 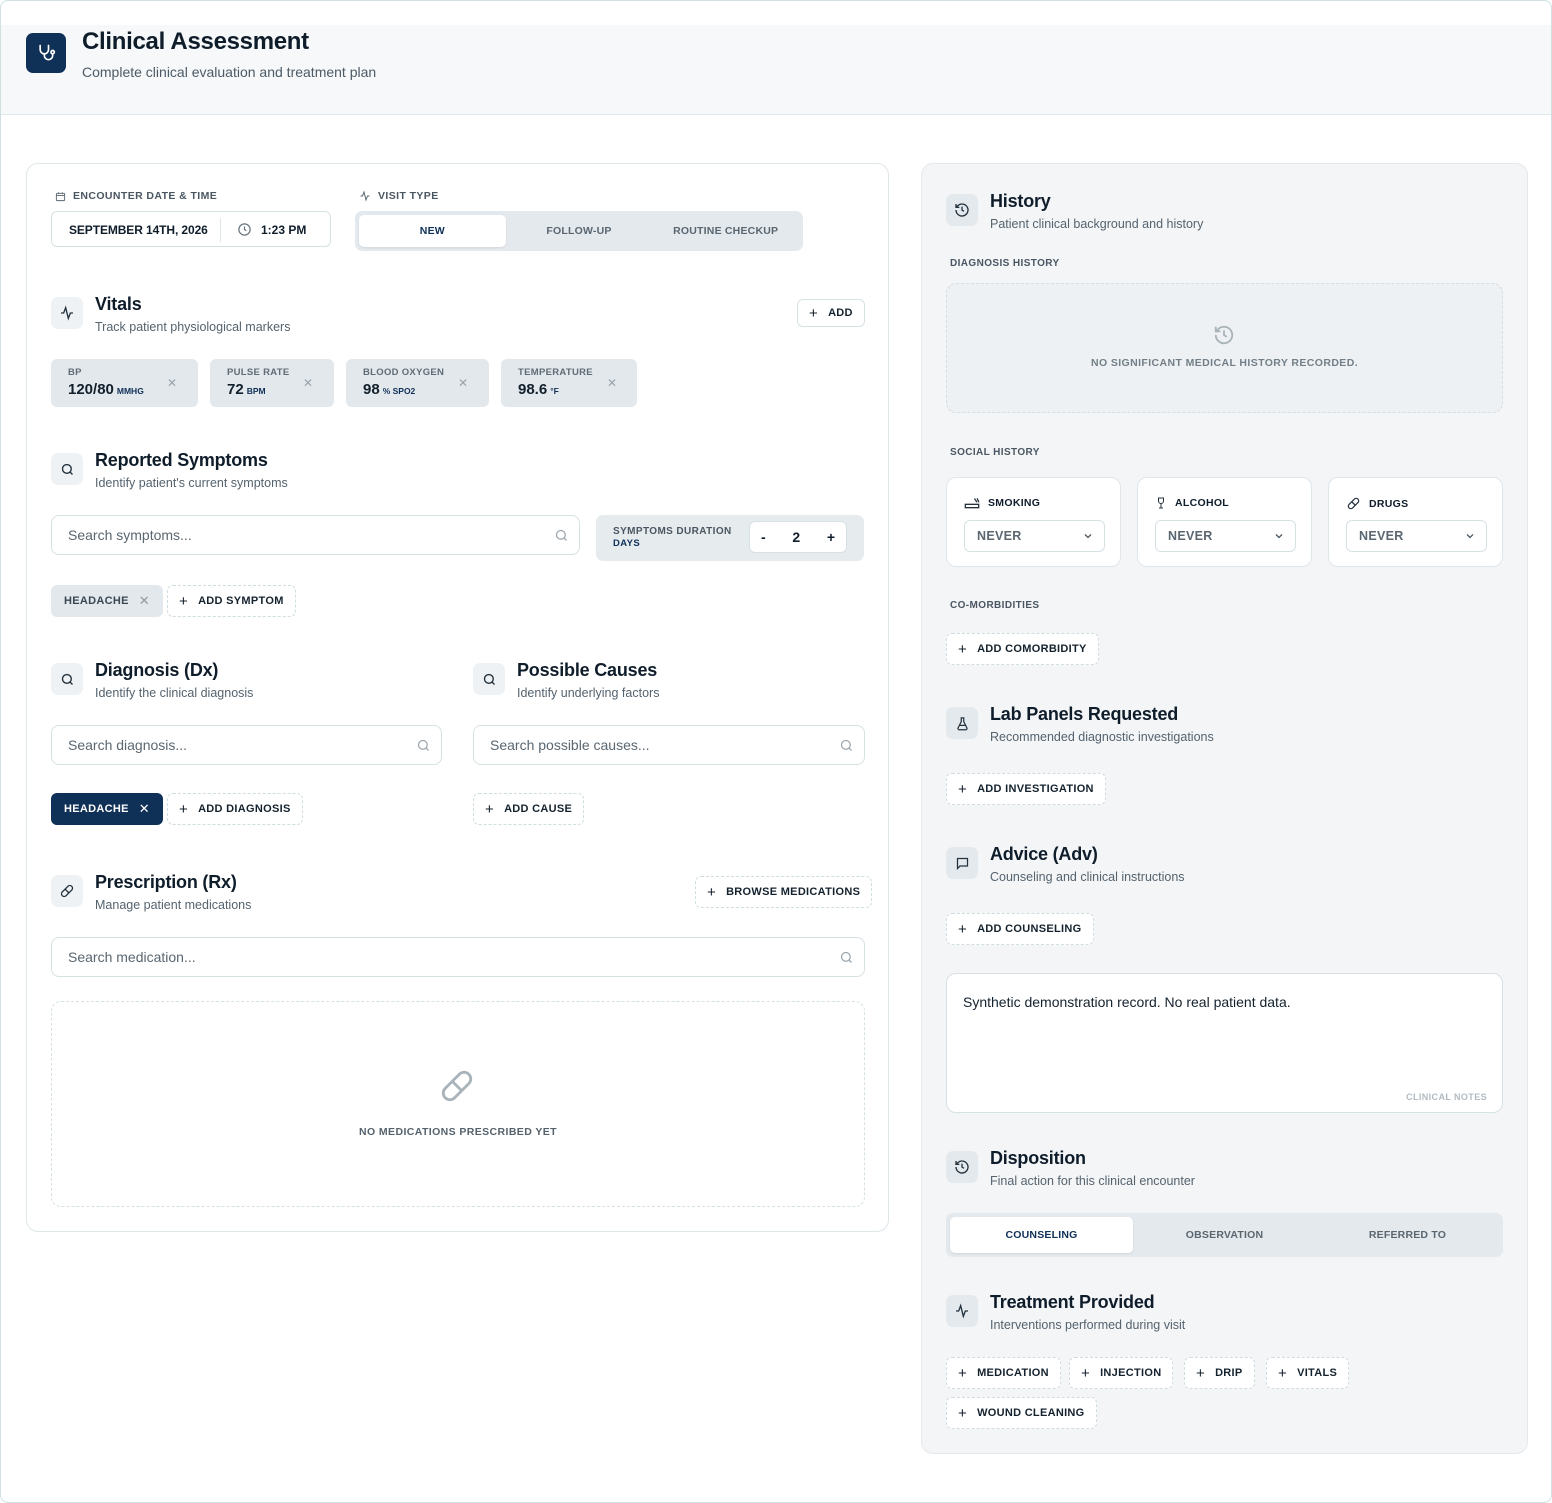 I want to click on visit-type-new: NEW, so click(x=432, y=231).